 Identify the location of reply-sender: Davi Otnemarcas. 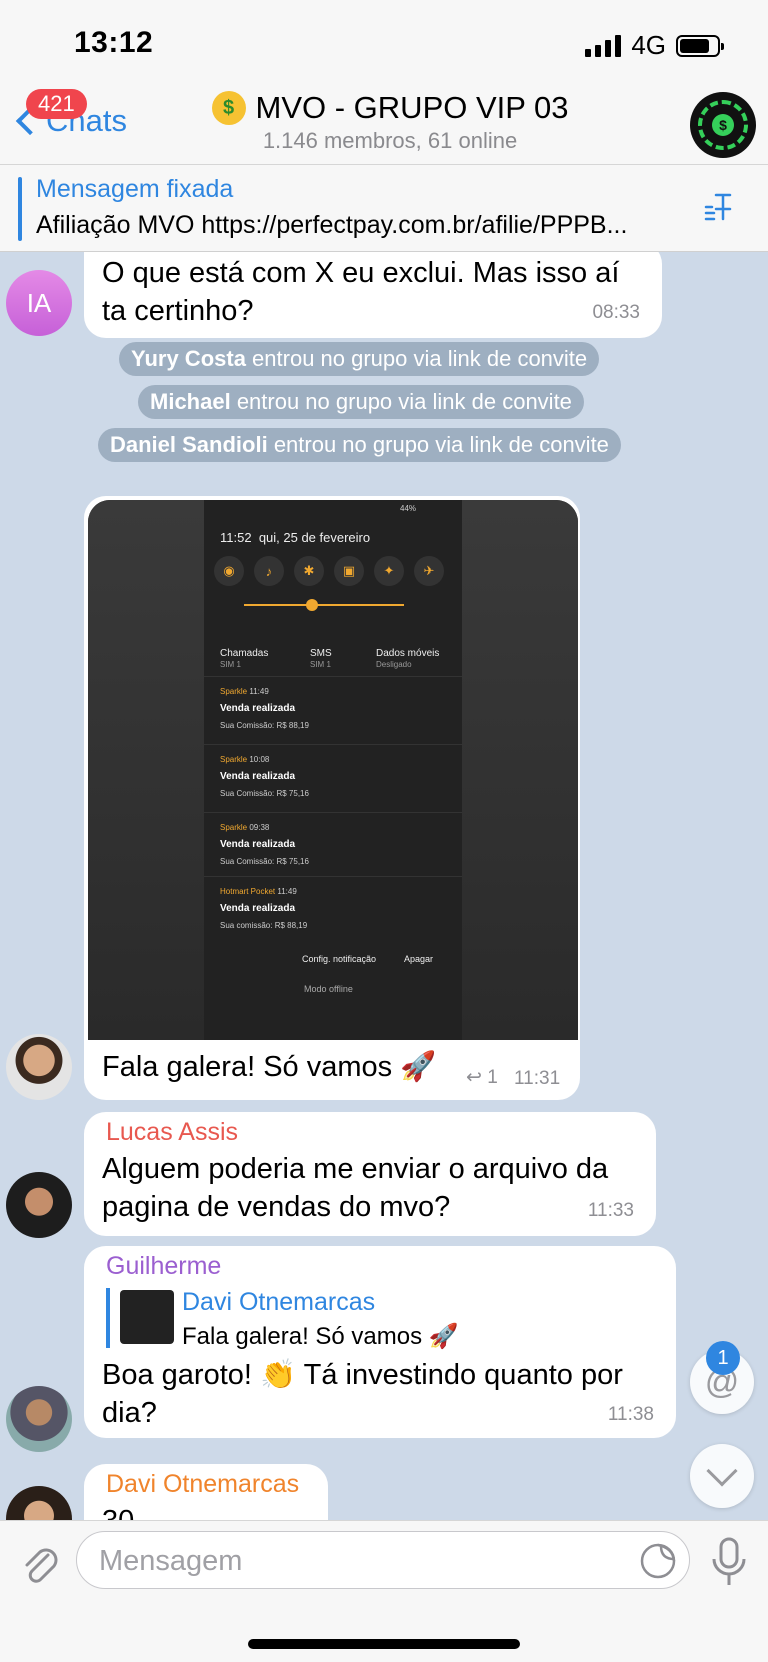
(279, 1302).